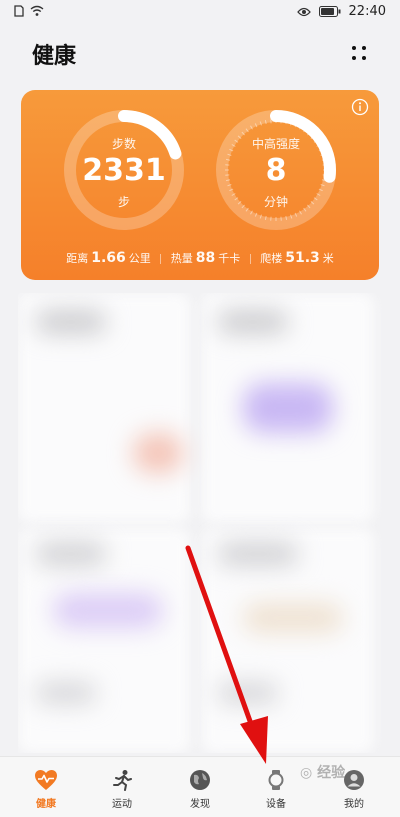 The image size is (400, 817). Describe the element at coordinates (54, 54) in the screenshot. I see `page-title: 健康` at that location.